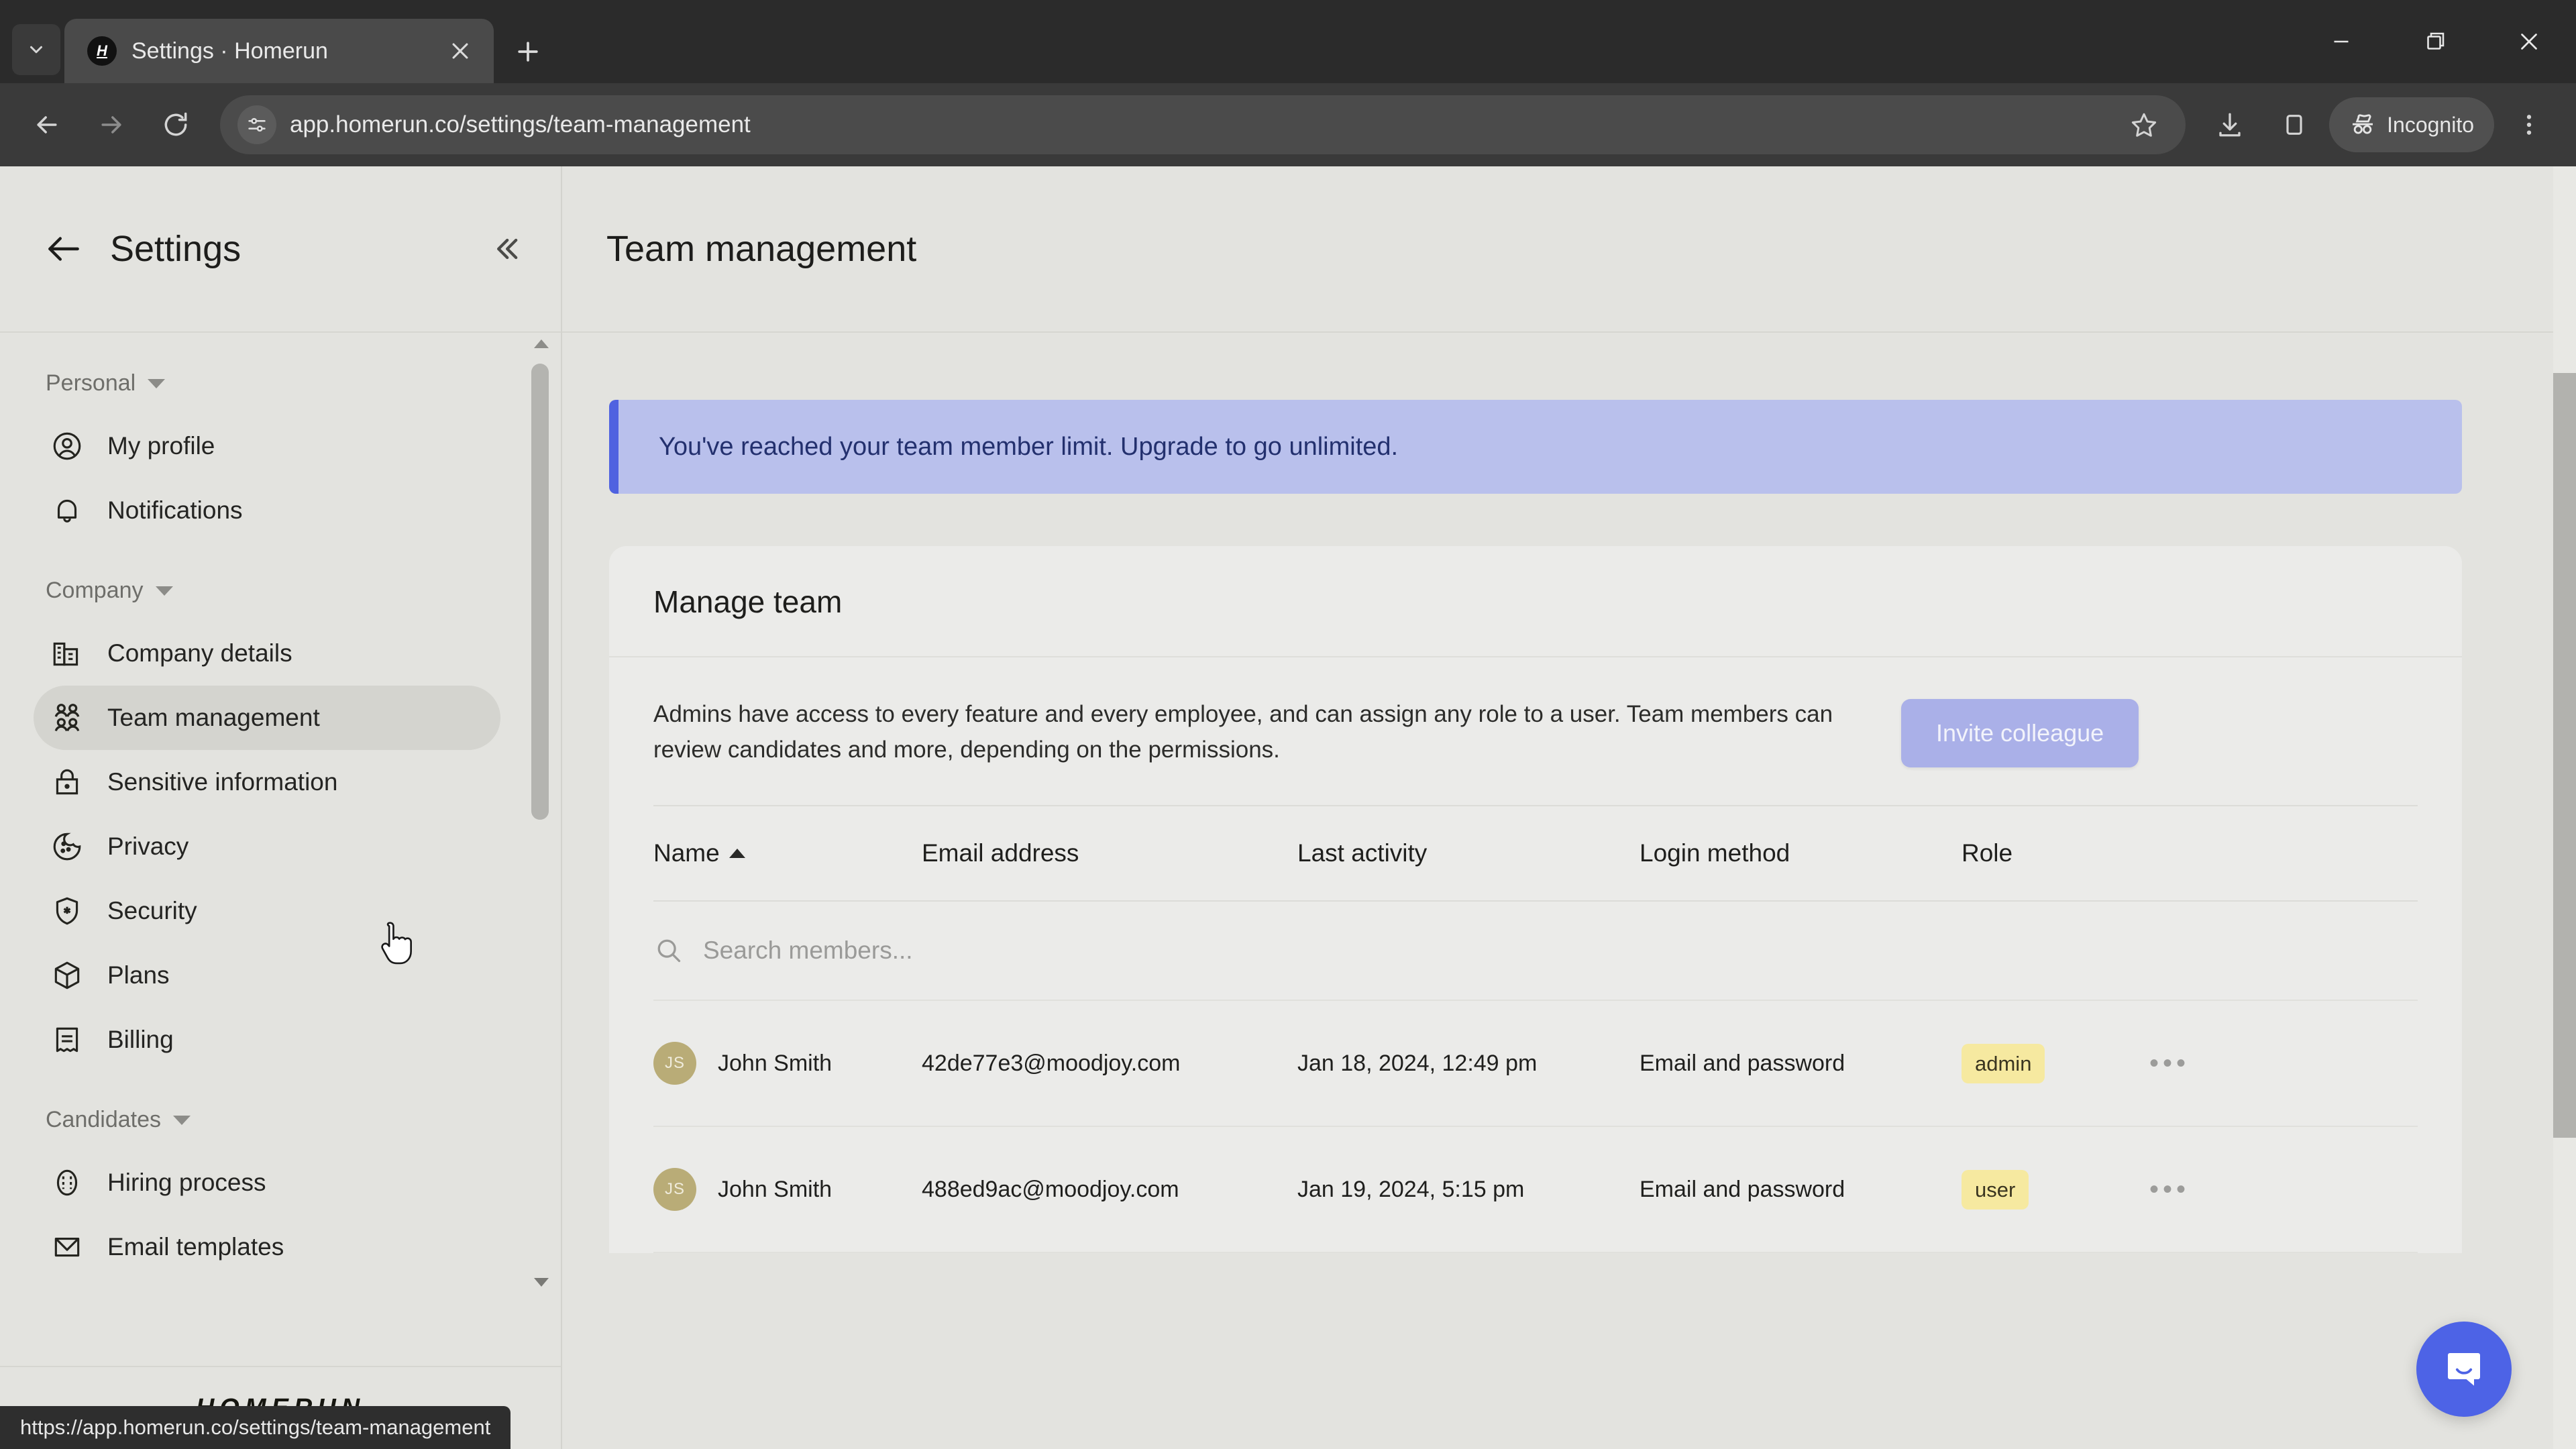 Image resolution: width=2576 pixels, height=1449 pixels. Describe the element at coordinates (256, 124) in the screenshot. I see `site-settings-icon` at that location.